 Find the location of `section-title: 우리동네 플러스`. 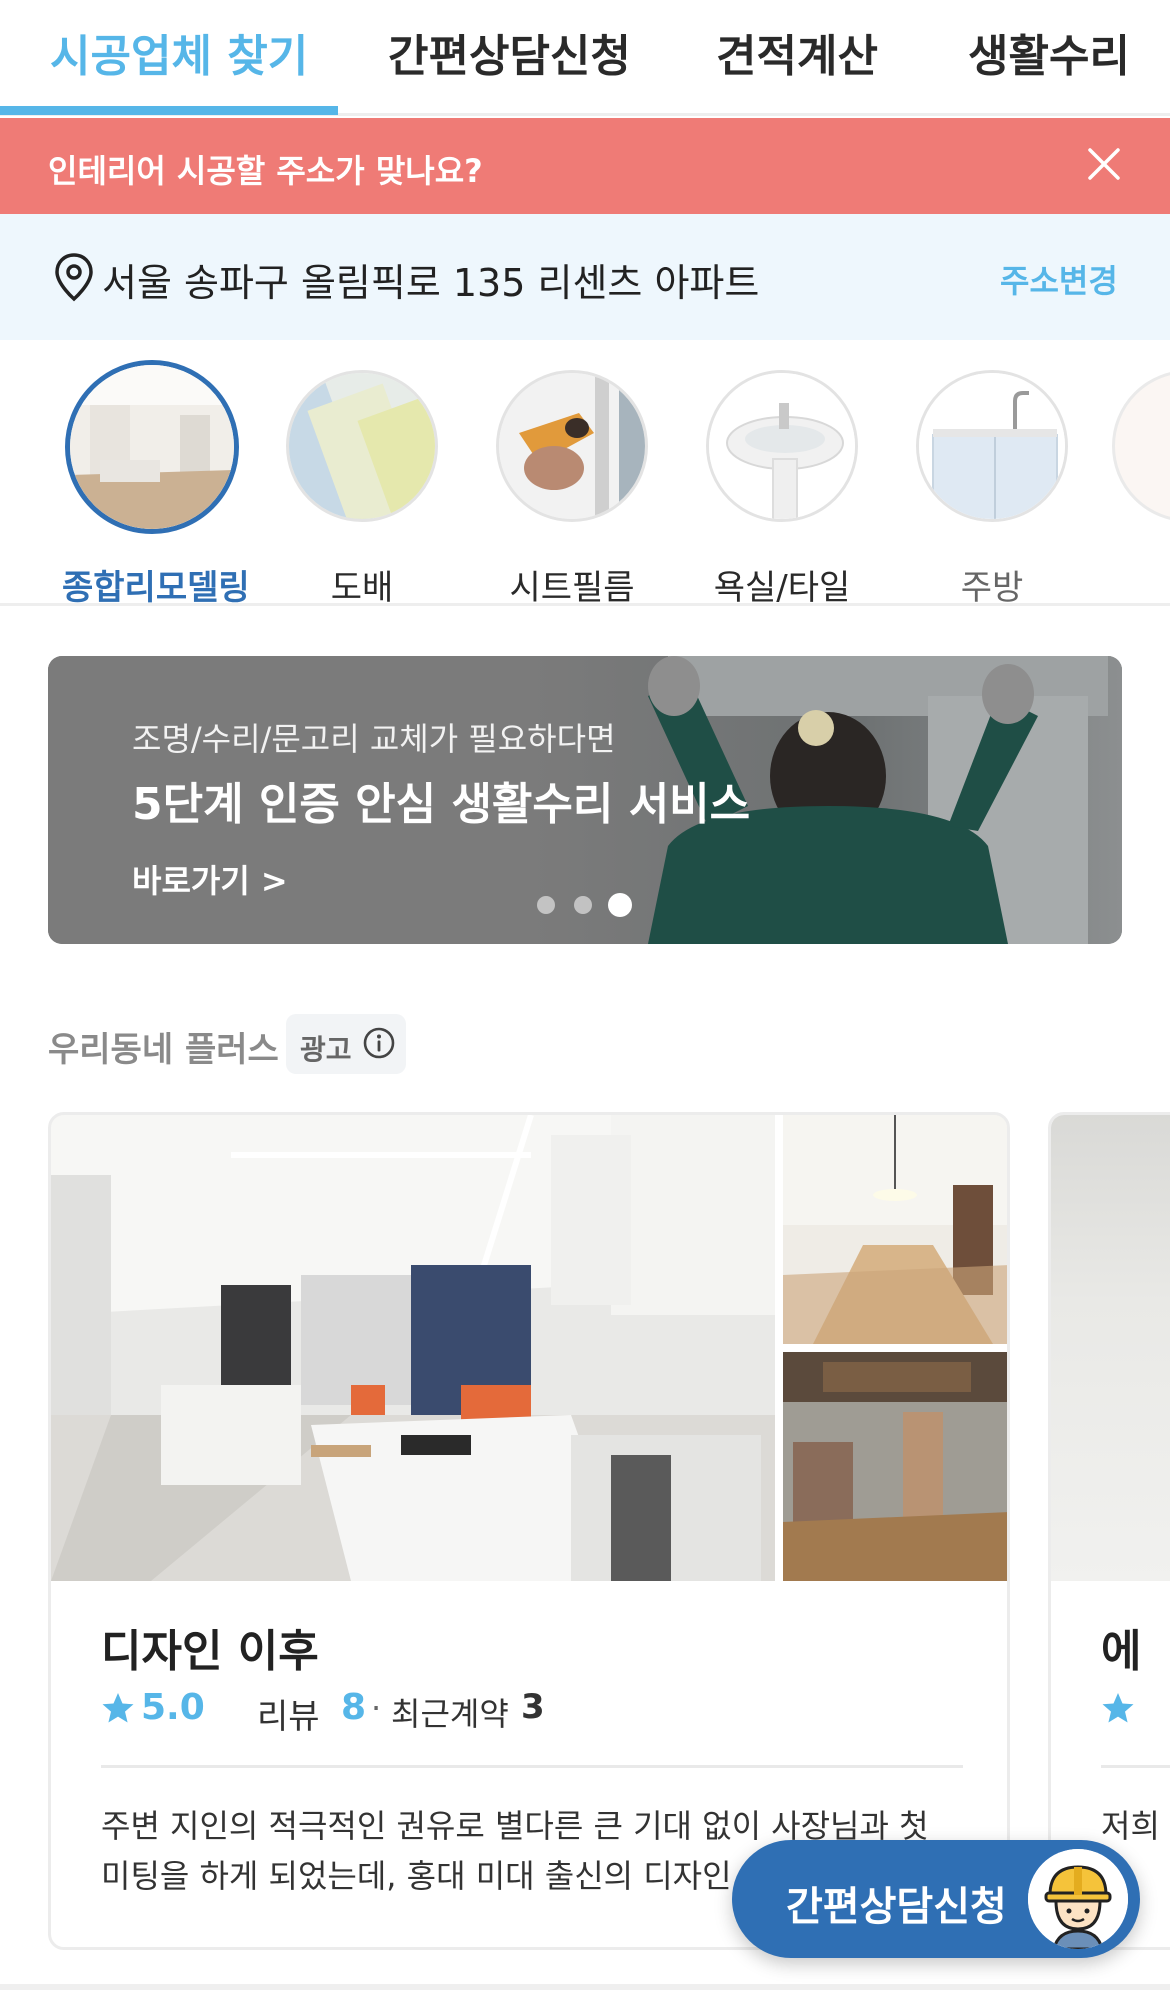

section-title: 우리동네 플러스 is located at coordinates (163, 1050).